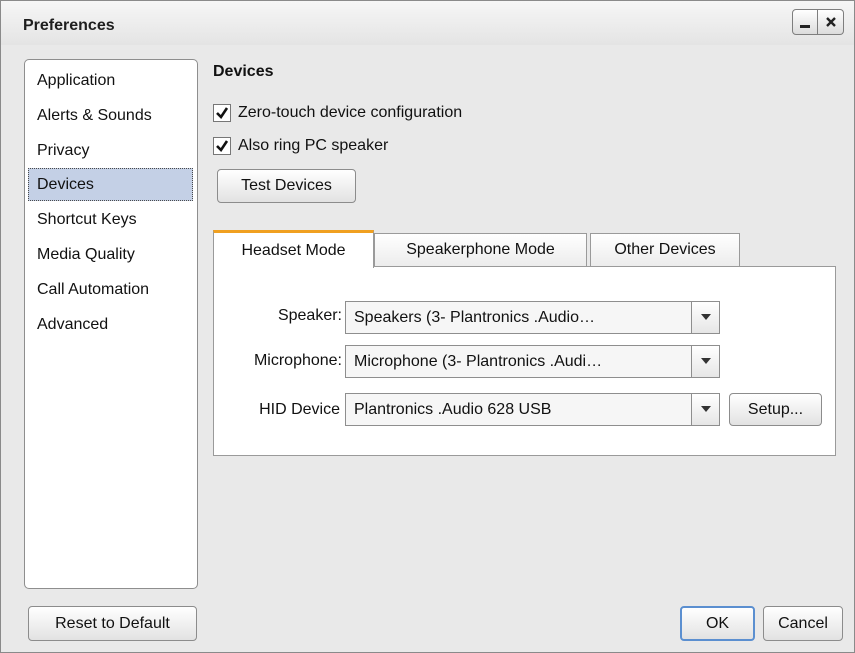  I want to click on zero-touch-label: Zero-touch device configuration, so click(350, 113).